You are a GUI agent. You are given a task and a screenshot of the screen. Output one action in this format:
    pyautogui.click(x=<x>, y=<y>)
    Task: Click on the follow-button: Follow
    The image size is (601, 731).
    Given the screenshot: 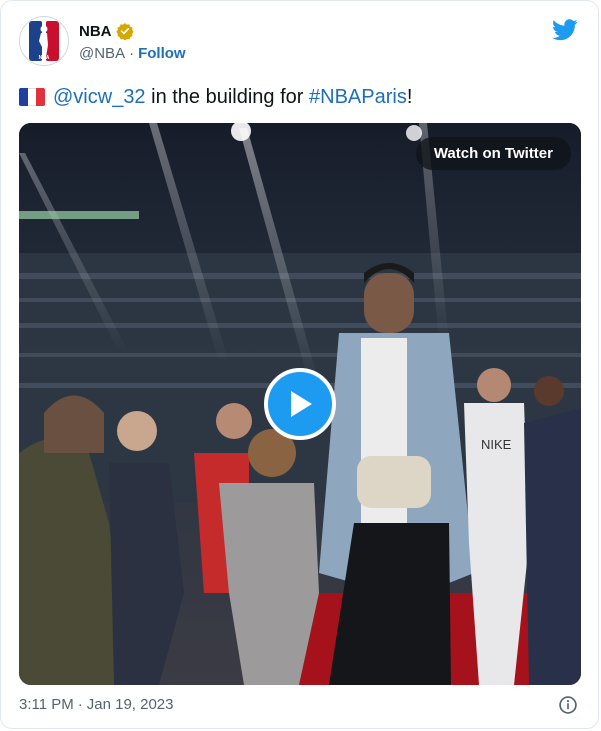 What is the action you would take?
    pyautogui.click(x=162, y=53)
    